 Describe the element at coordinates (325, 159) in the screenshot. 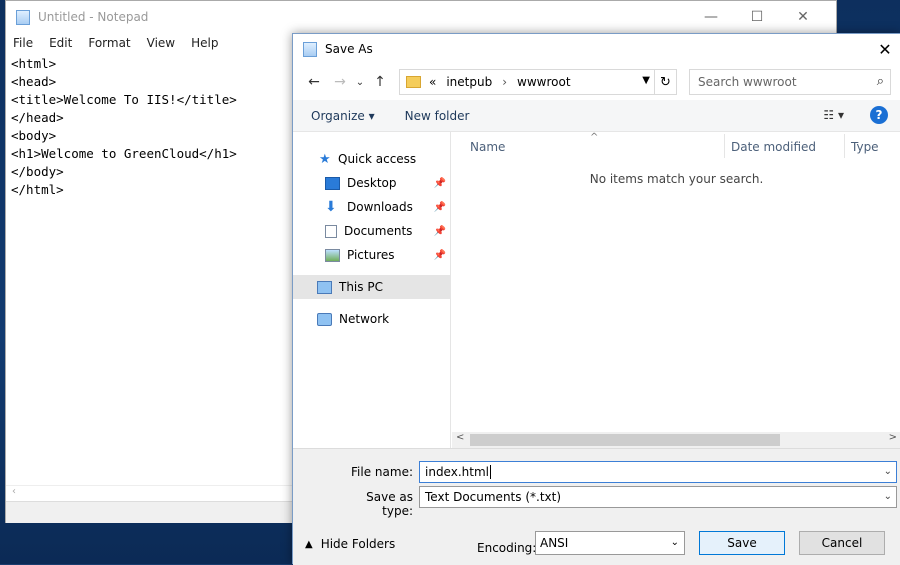

I see `star-icon: ★` at that location.